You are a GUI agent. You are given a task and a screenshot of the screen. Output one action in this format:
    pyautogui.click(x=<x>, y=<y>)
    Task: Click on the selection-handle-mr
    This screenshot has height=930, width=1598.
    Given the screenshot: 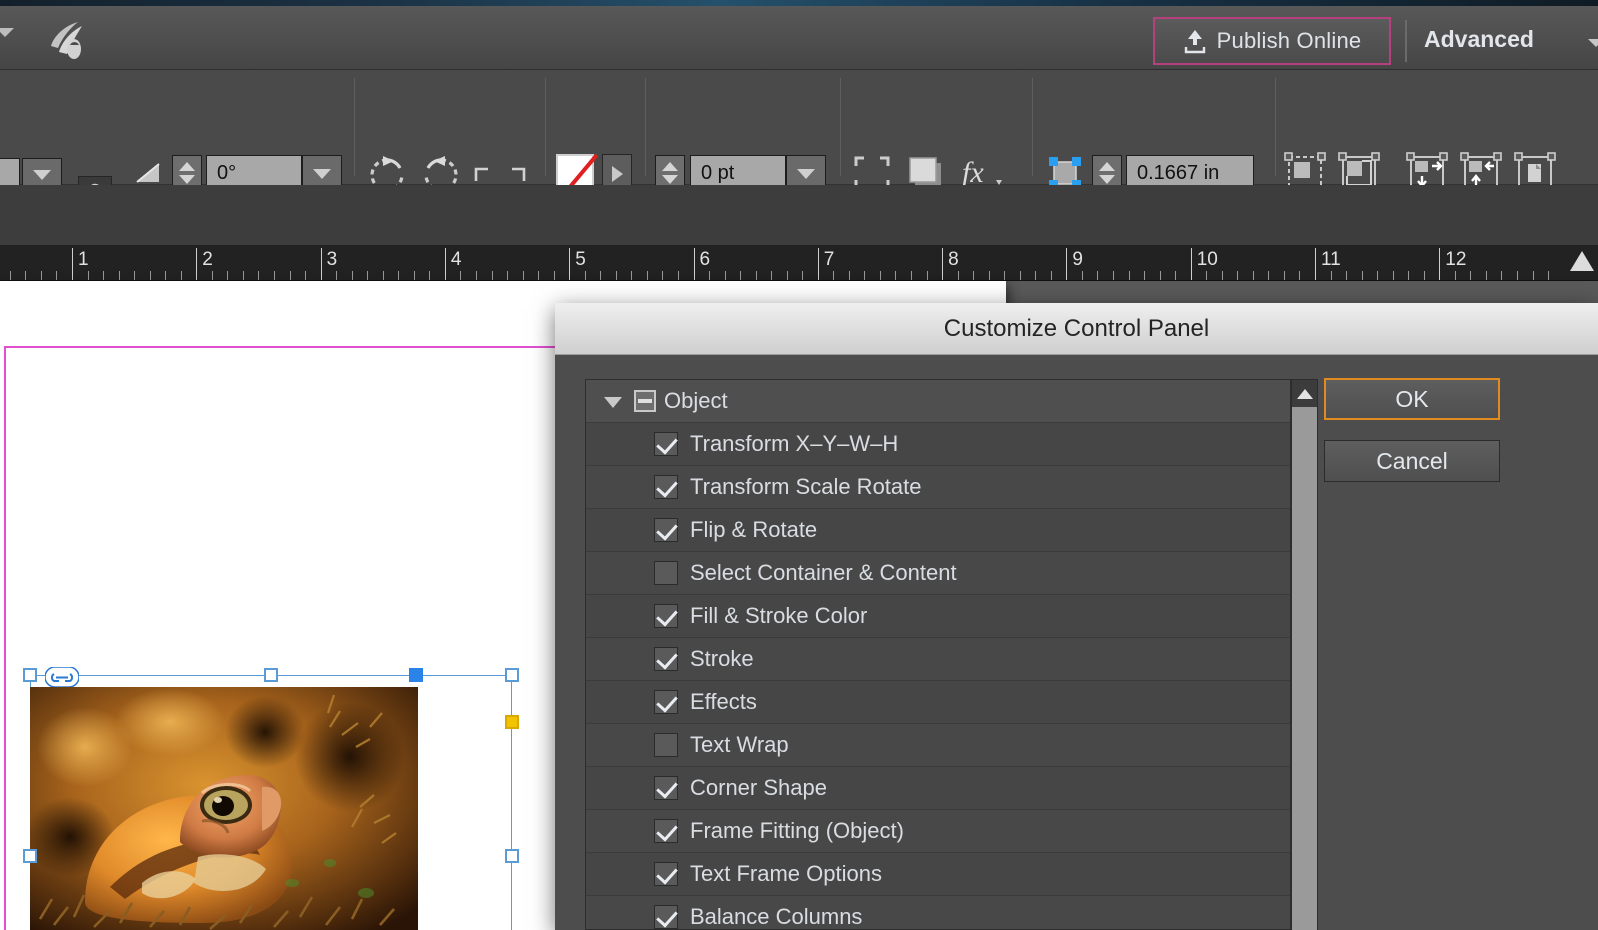 What is the action you would take?
    pyautogui.click(x=512, y=856)
    